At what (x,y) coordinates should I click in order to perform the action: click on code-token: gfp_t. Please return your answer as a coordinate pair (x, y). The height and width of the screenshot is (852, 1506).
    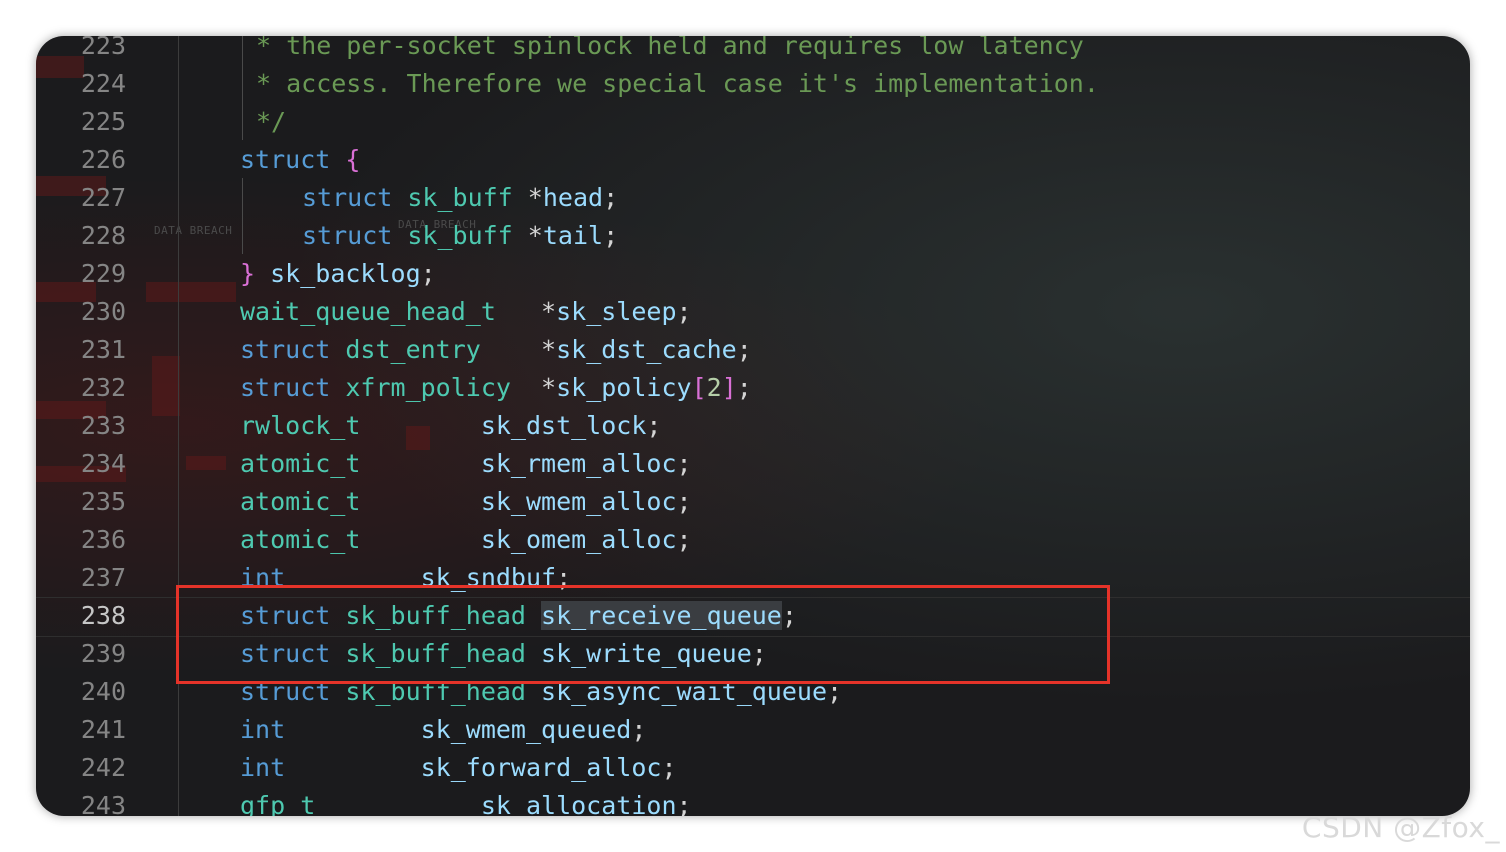
    Looking at the image, I should click on (360, 803).